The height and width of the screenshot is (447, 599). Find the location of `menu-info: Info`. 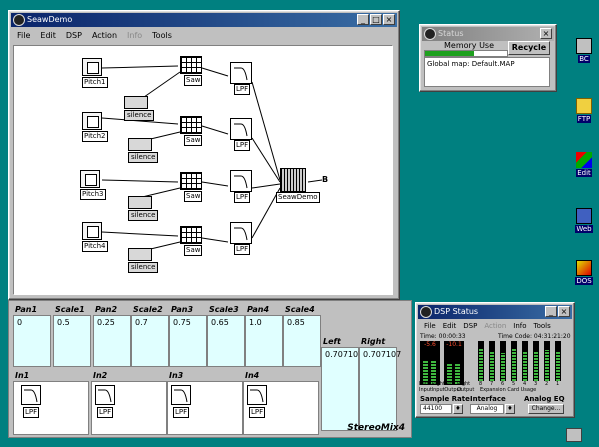

menu-info: Info is located at coordinates (134, 36).